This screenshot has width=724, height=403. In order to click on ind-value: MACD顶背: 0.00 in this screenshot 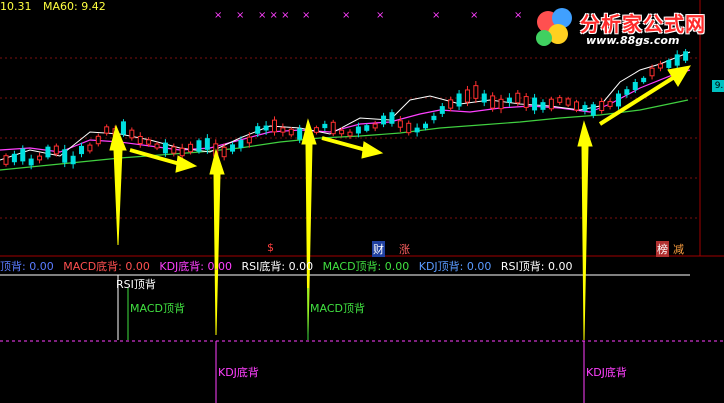, I will do `click(366, 266)`.